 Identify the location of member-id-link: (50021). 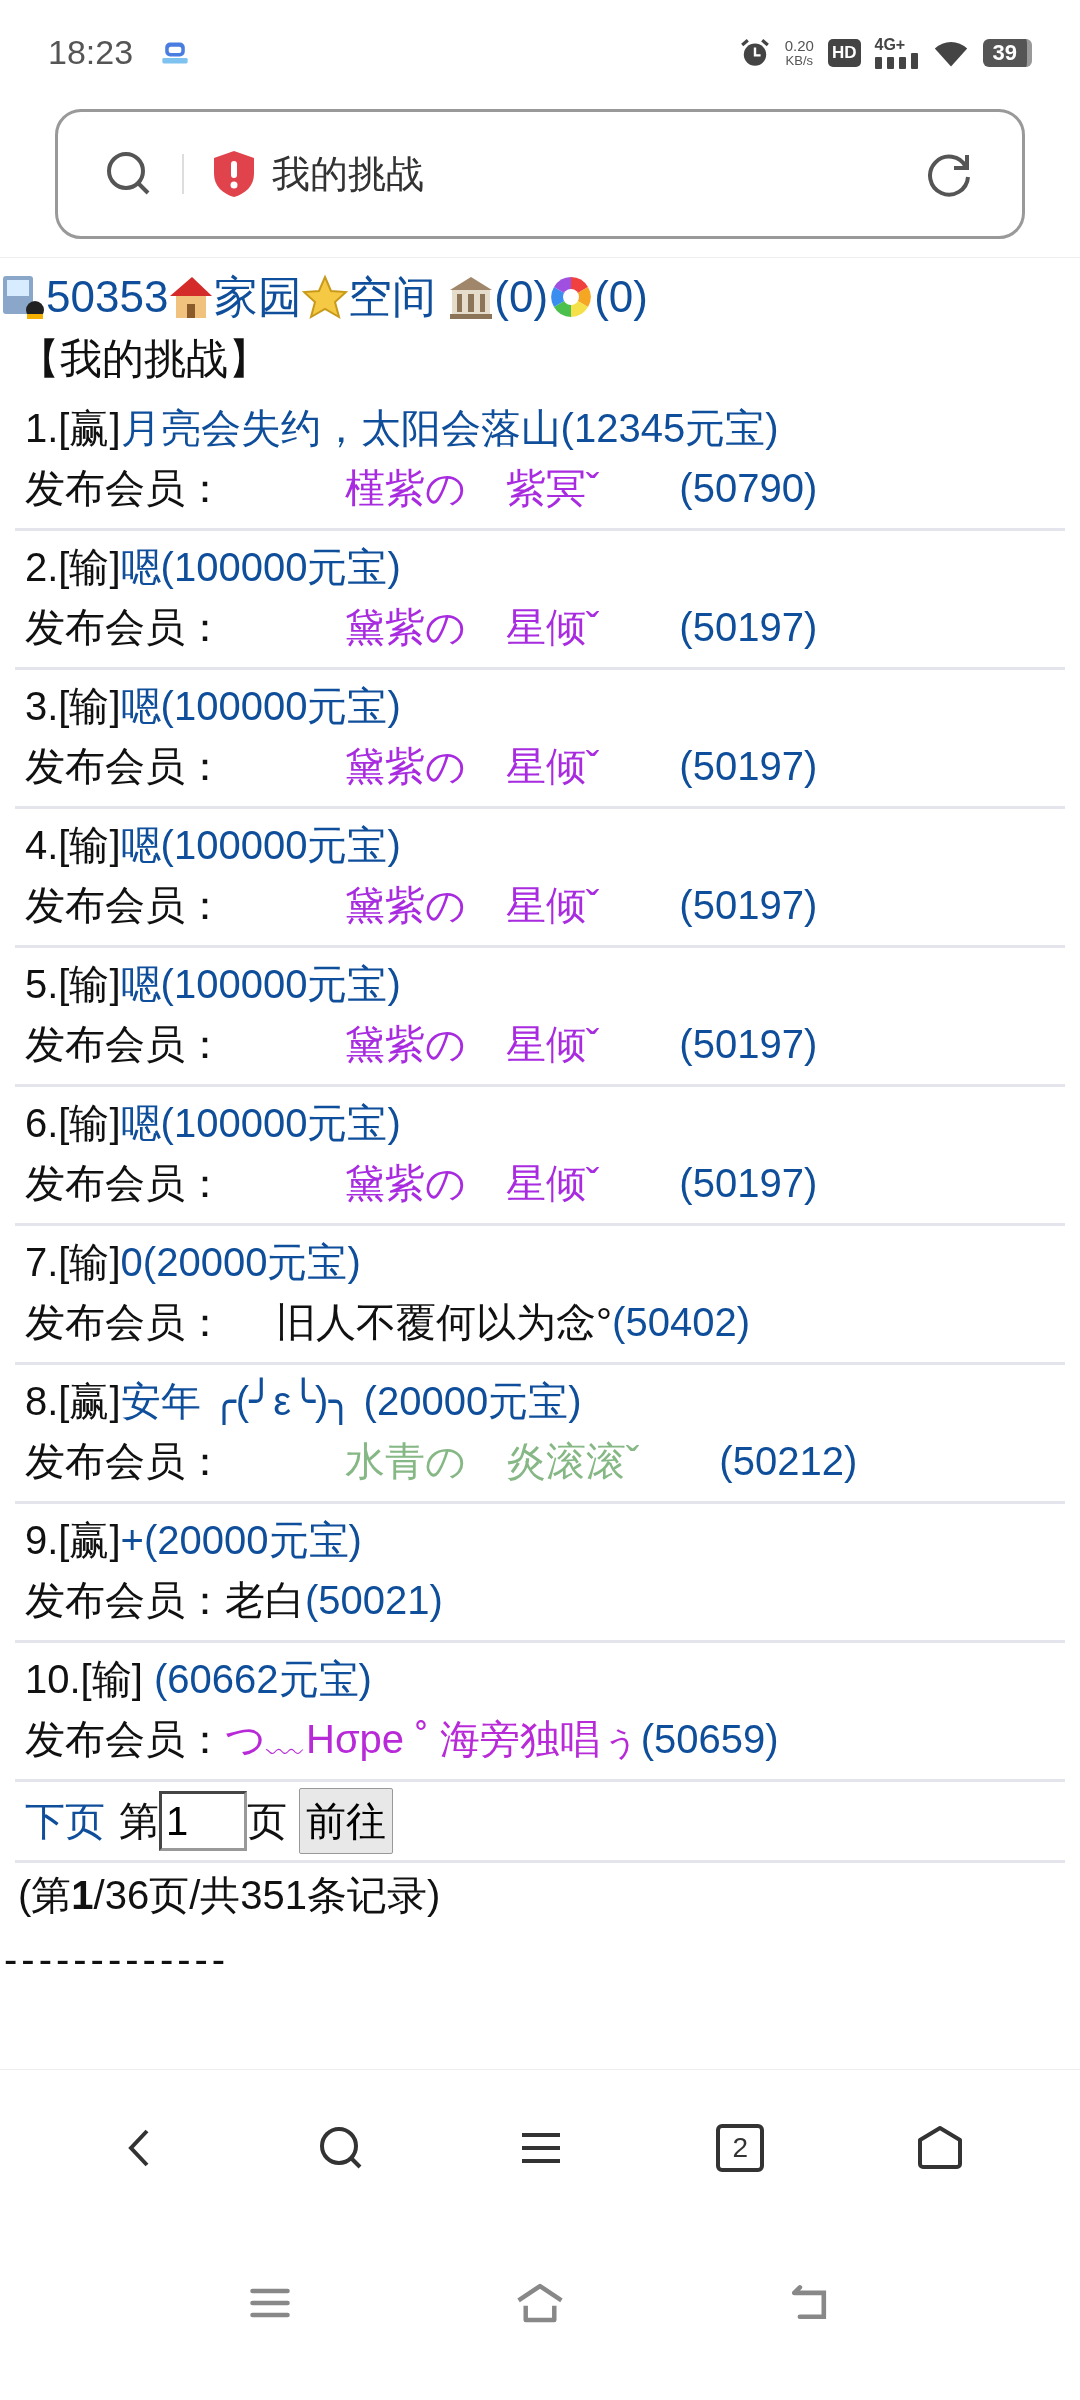
(374, 1600).